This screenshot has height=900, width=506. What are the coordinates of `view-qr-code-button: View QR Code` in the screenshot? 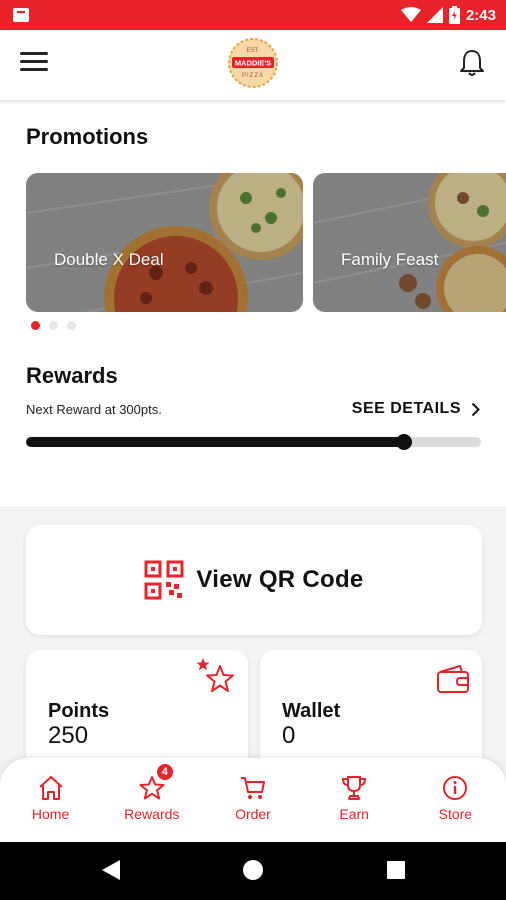 It's located at (254, 580).